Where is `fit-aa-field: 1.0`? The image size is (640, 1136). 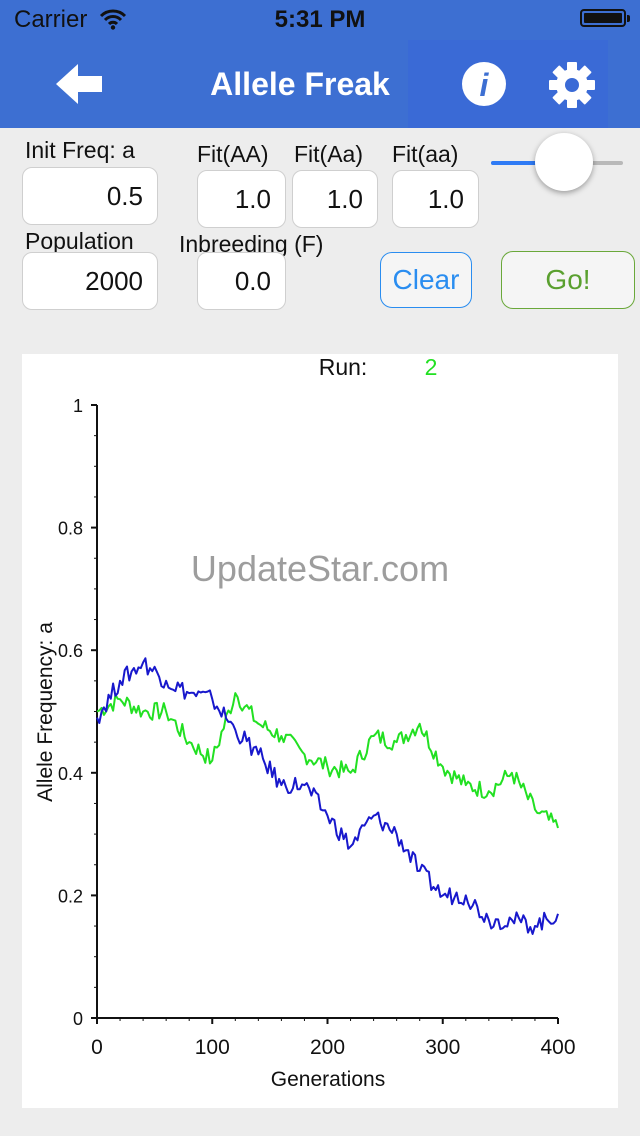 fit-aa-field: 1.0 is located at coordinates (435, 199).